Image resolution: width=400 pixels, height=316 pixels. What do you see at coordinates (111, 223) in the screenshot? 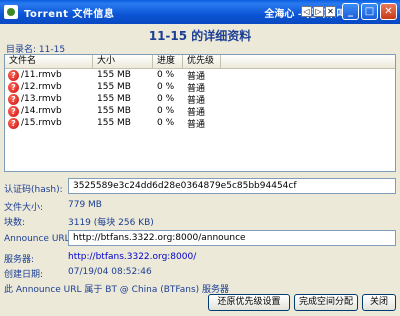
I see `blocks-value: 3119 (每块 256 KB)` at bounding box center [111, 223].